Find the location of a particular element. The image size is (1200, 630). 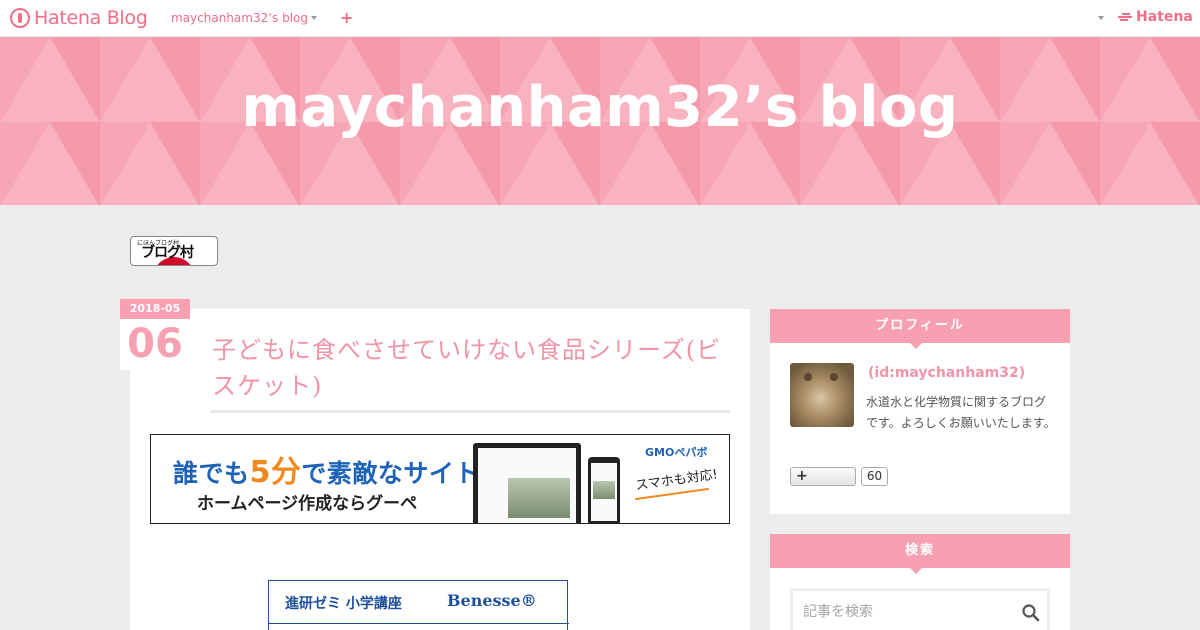

title-divider is located at coordinates (470, 411).